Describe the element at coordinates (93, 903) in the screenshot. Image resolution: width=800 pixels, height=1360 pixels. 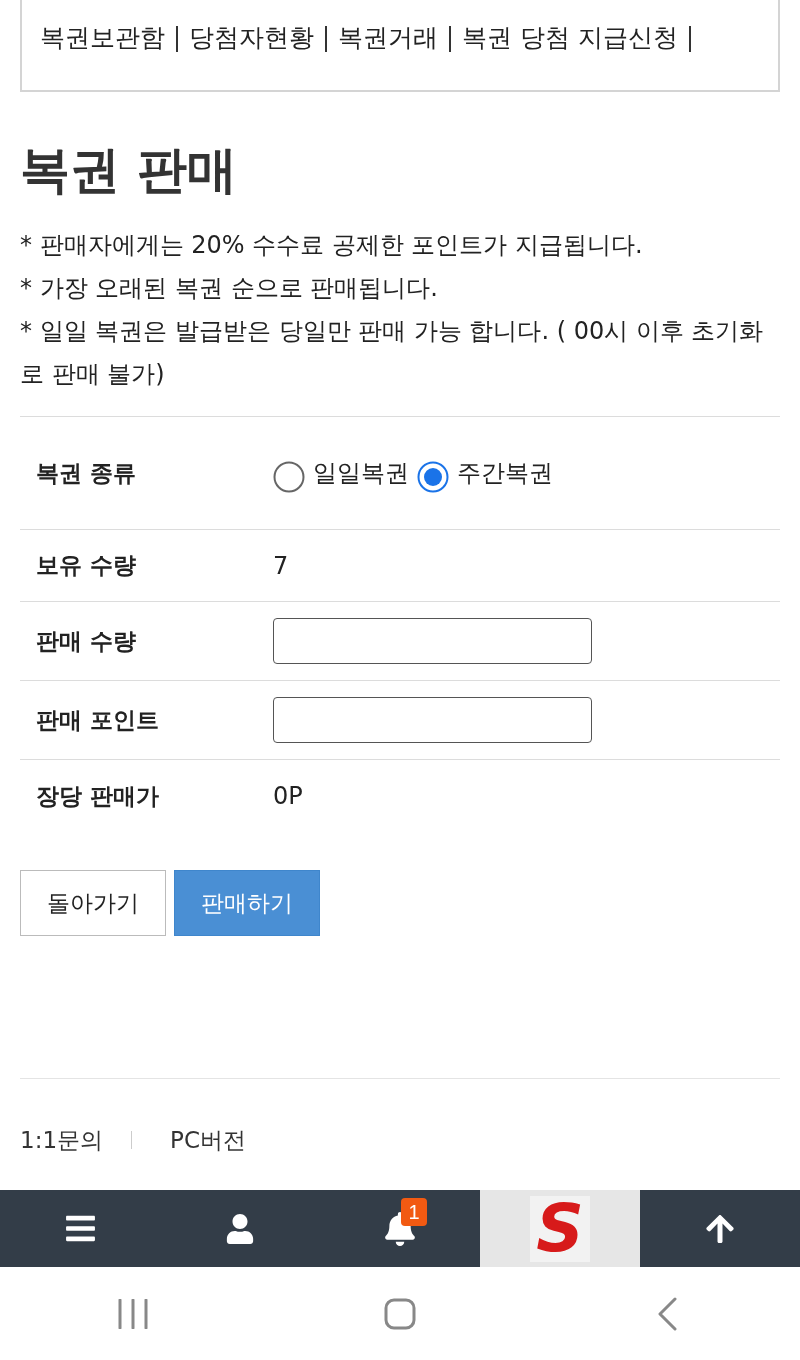
I see `back-button: 돌아가기` at that location.